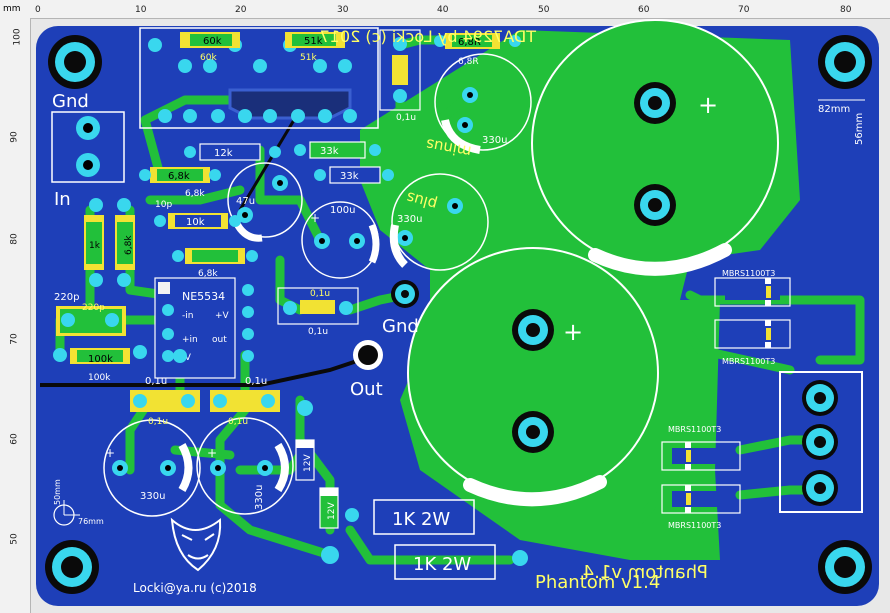 The height and width of the screenshot is (613, 890). I want to click on resistor-12k: 12k, so click(230, 152).